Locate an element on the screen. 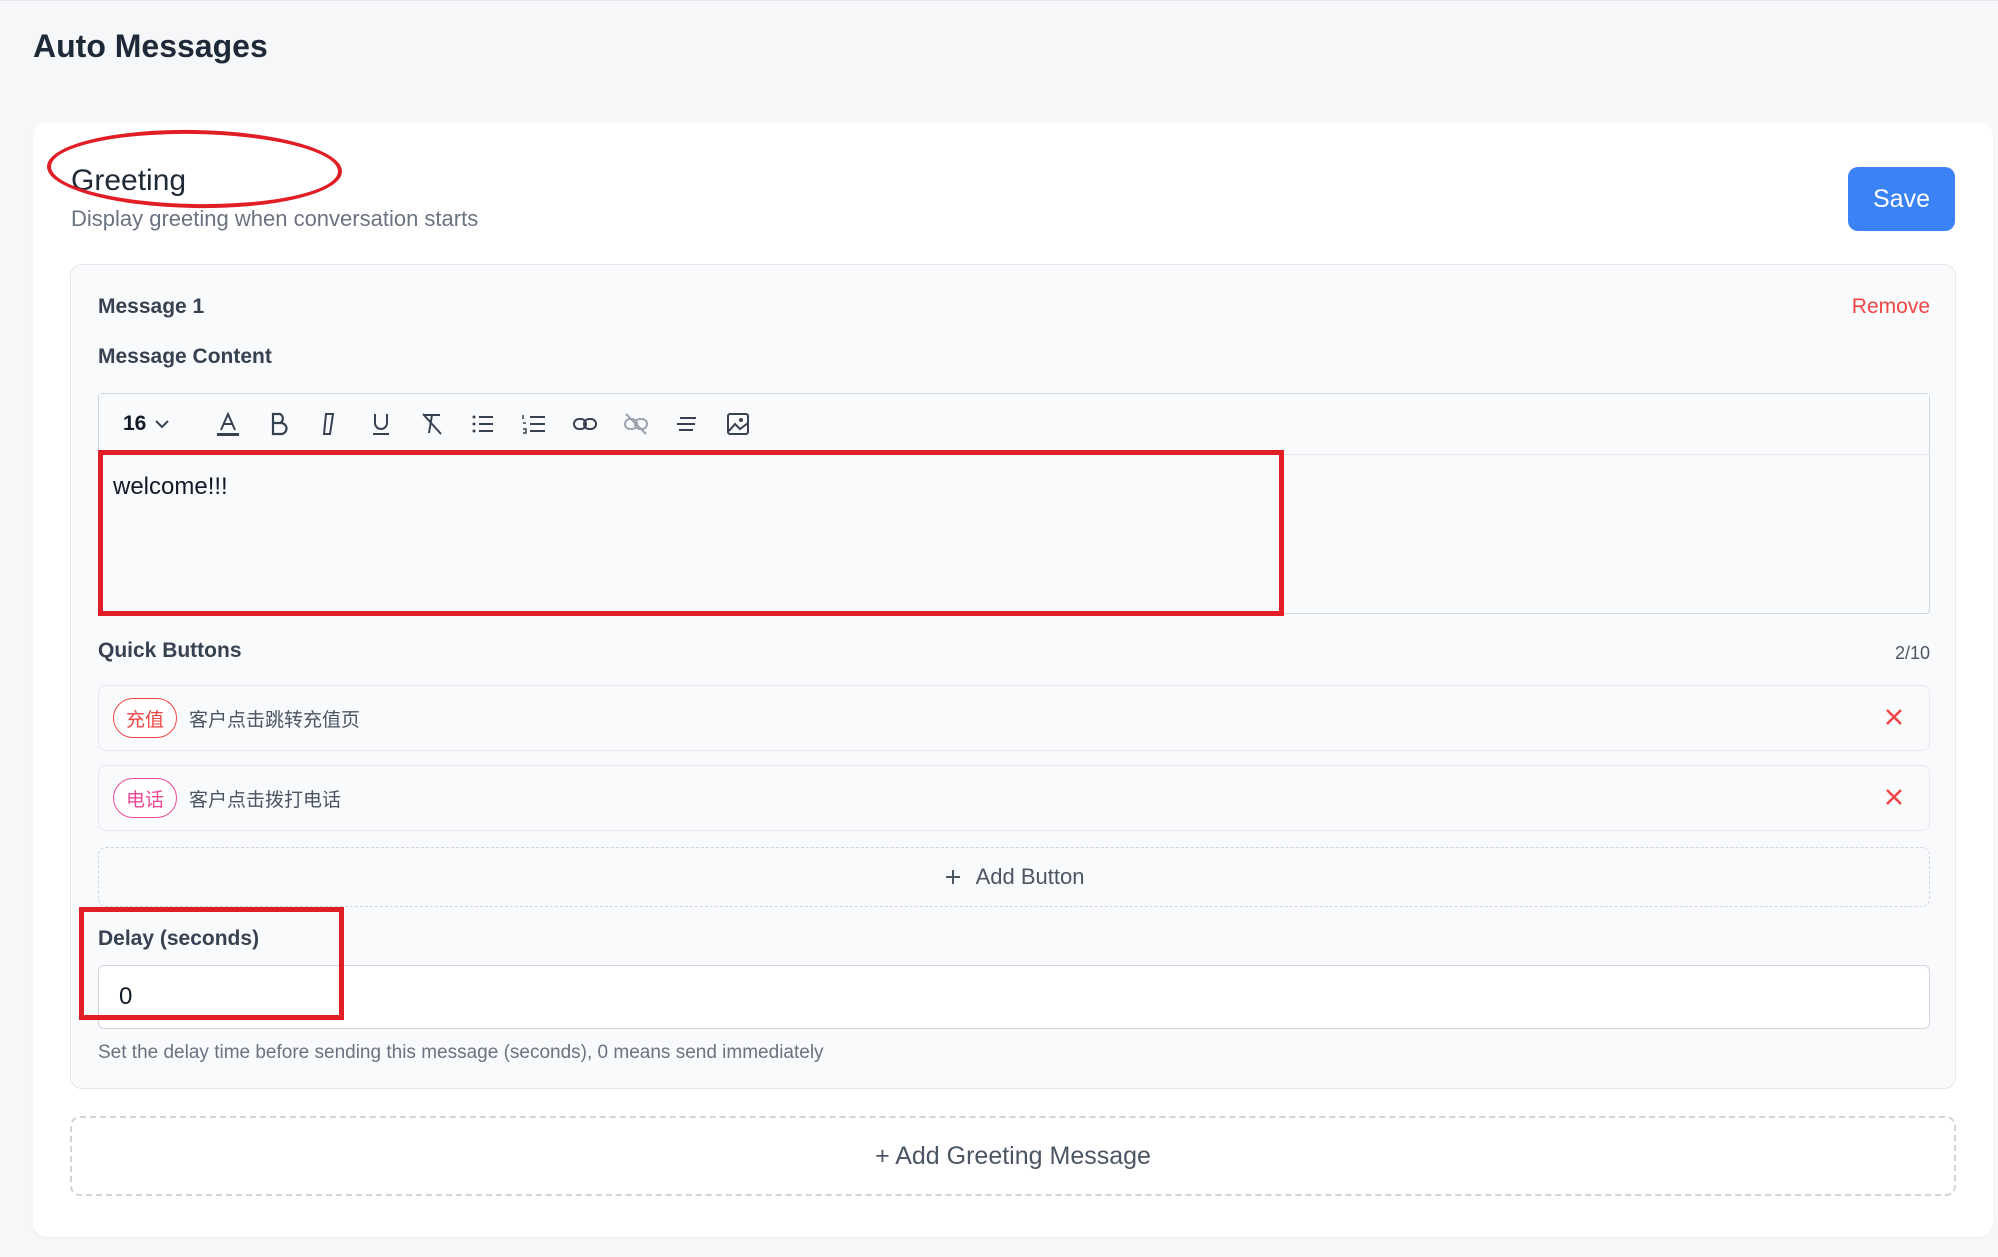  underline-icon is located at coordinates (380, 424).